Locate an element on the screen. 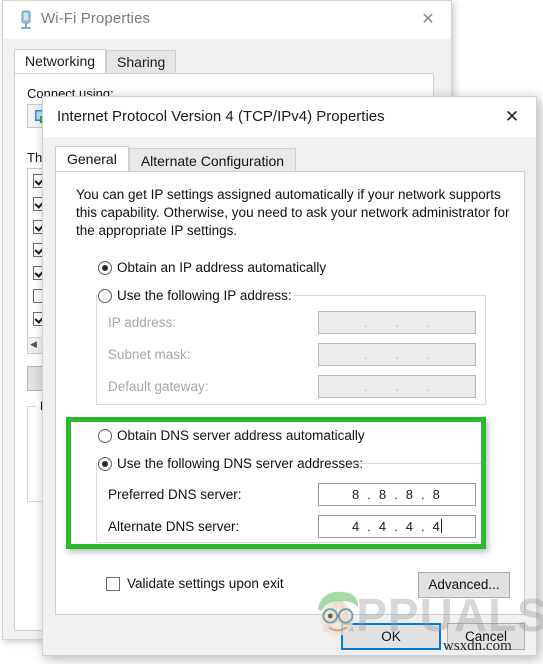  checkbox-icon is located at coordinates (113, 583).